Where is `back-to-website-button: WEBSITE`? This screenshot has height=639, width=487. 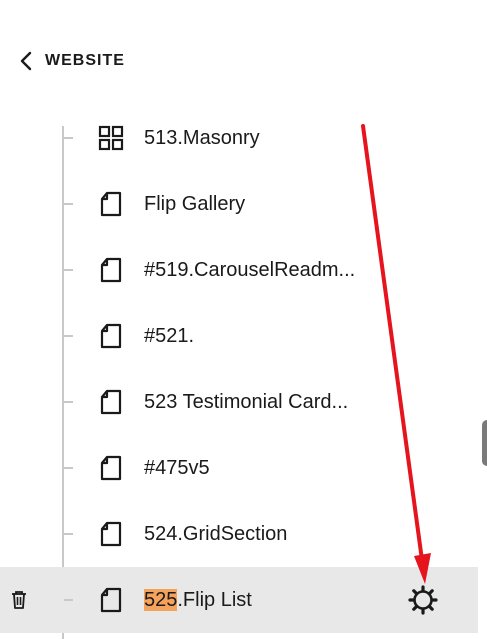
back-to-website-button: WEBSITE is located at coordinates (71, 61).